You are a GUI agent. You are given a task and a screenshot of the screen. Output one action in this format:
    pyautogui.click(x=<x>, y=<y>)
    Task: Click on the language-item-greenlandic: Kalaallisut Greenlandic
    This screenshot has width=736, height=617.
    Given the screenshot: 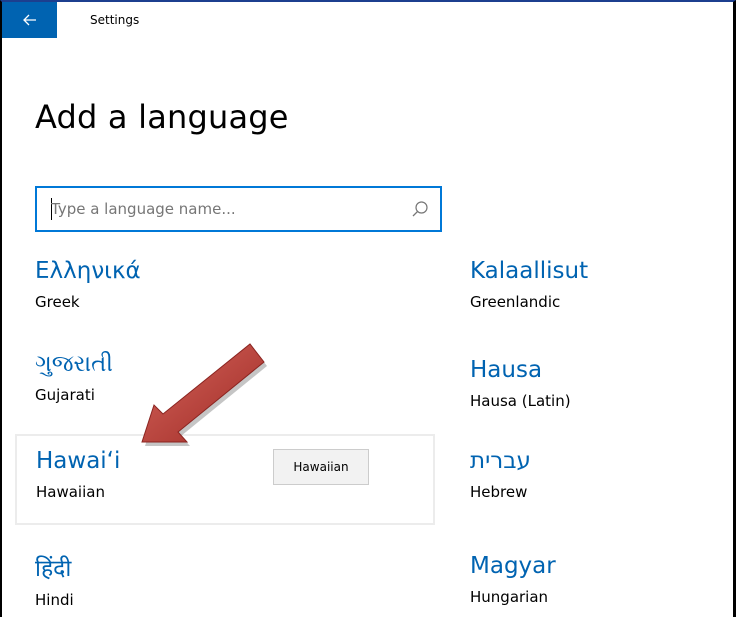 What is the action you would take?
    pyautogui.click(x=595, y=296)
    